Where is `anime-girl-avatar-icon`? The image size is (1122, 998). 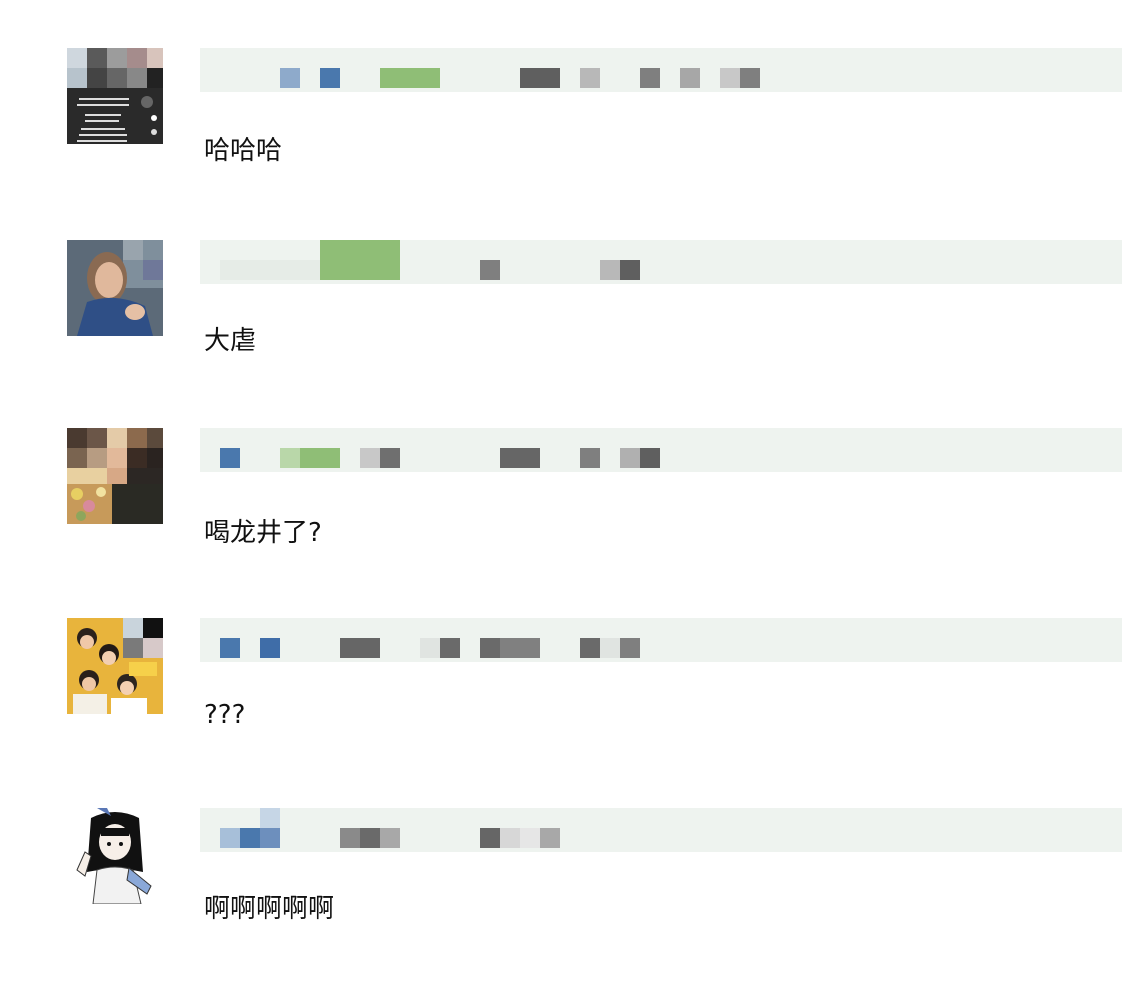
anime-girl-avatar-icon is located at coordinates (115, 856).